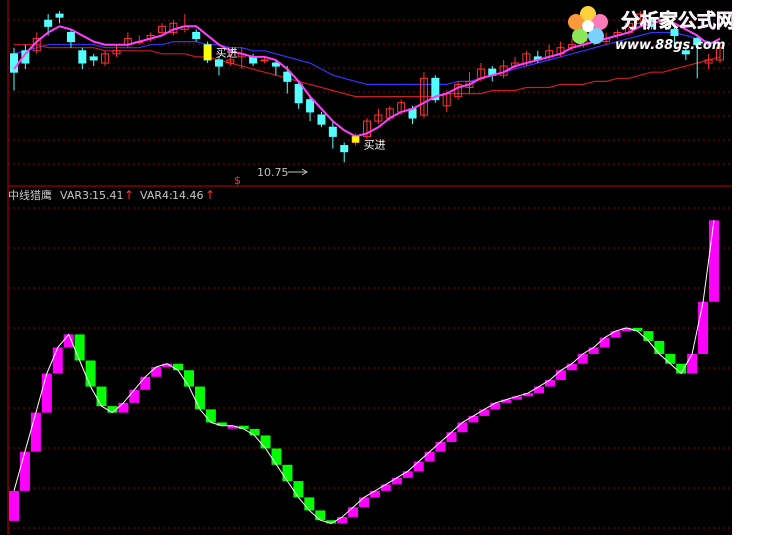  Describe the element at coordinates (188, 195) in the screenshot. I see `var4-value: 14.46` at that location.